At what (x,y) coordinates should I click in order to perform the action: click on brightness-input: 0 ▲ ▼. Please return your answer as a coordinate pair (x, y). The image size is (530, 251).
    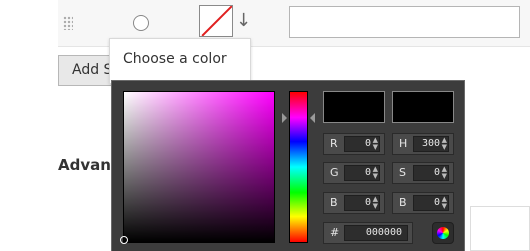
    Looking at the image, I should click on (431, 203).